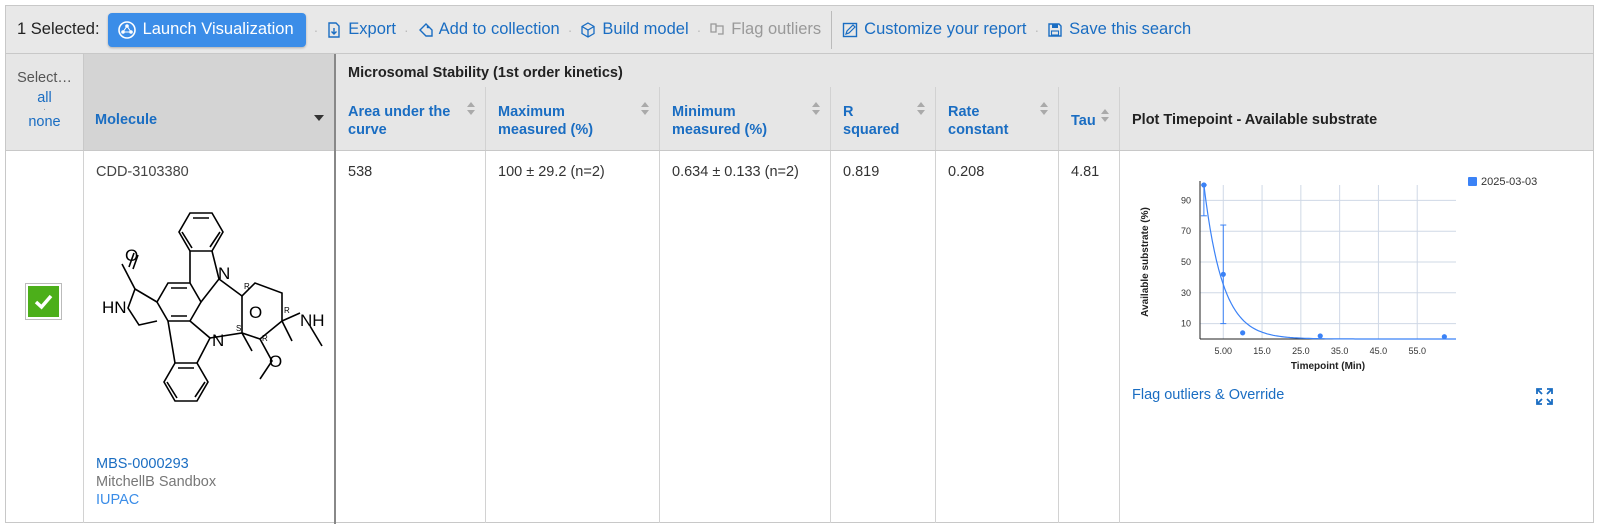 This screenshot has width=1600, height=528. I want to click on plot-header: Plot Timepoint - Available substrate, so click(1357, 118).